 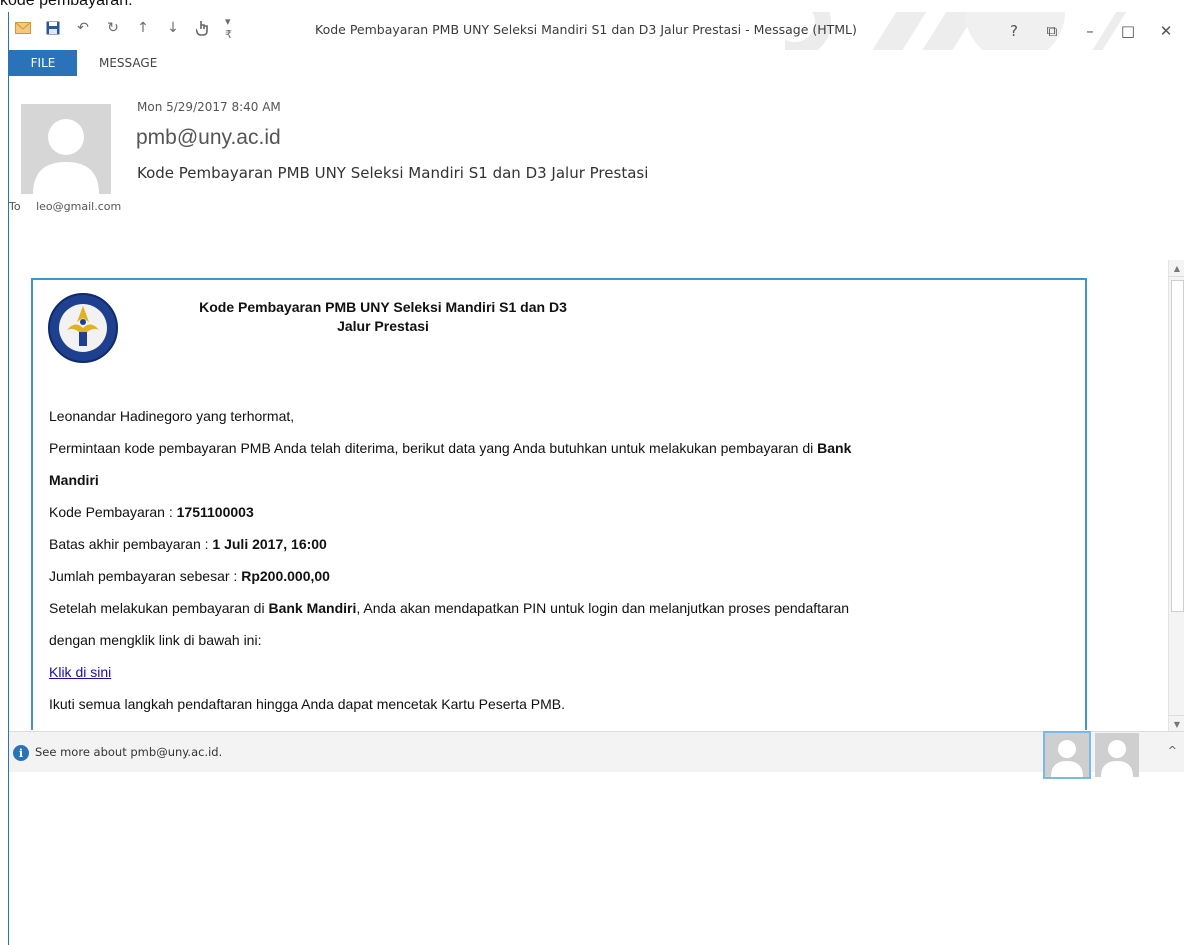 What do you see at coordinates (559, 480) in the screenshot?
I see `bank-name-line: Mandiri` at bounding box center [559, 480].